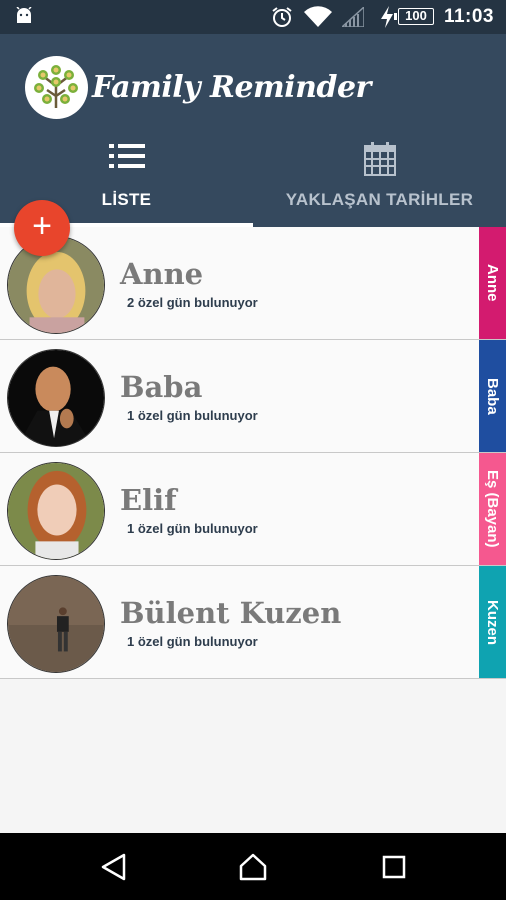 The image size is (506, 900). I want to click on contact-name: Bülent Kuzen, so click(231, 613).